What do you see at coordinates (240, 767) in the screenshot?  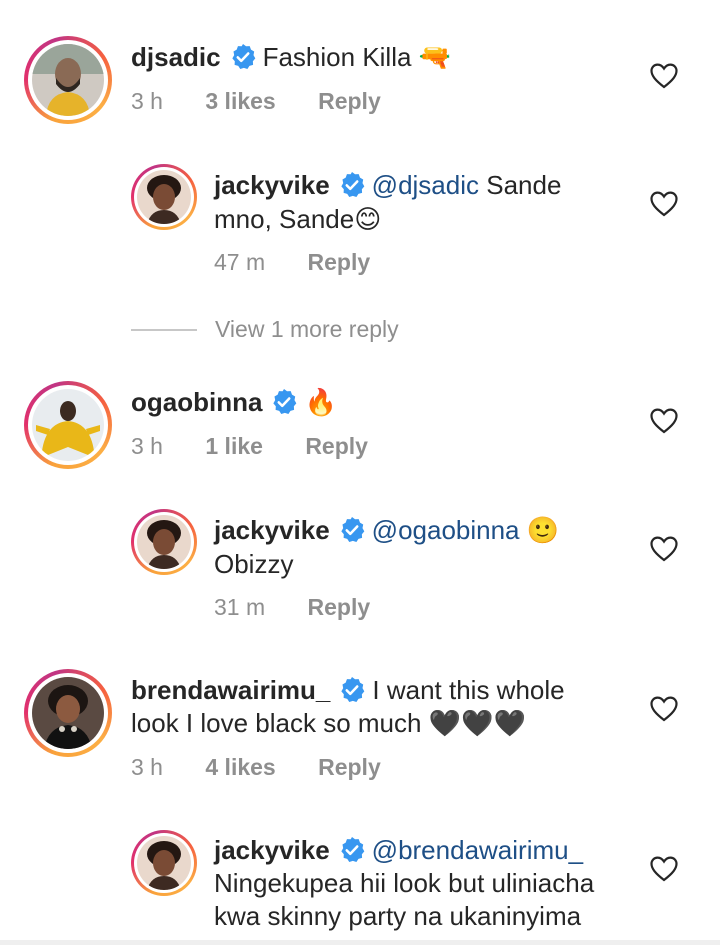 I see `likes-count: 4 likes` at bounding box center [240, 767].